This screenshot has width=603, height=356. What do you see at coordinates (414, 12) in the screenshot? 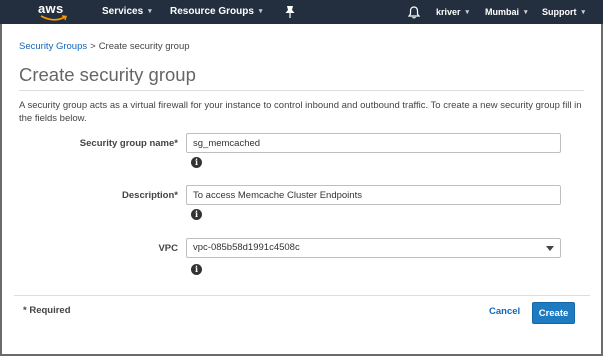
I see `bell-icon` at bounding box center [414, 12].